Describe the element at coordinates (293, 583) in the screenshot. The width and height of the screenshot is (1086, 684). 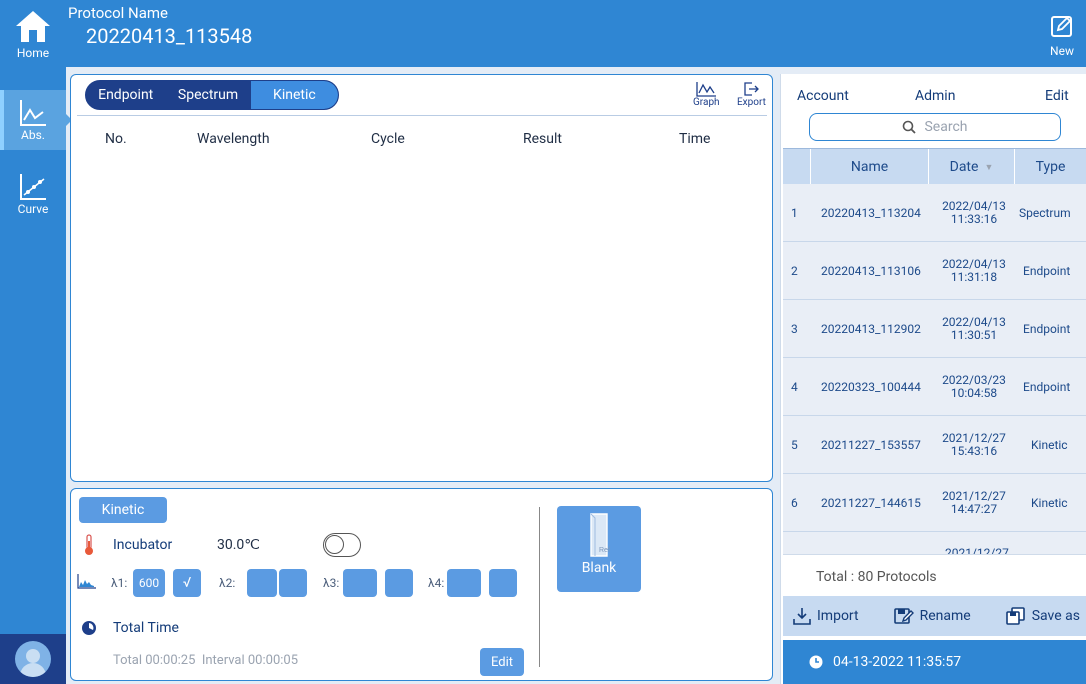
I see `lambda2-check` at that location.